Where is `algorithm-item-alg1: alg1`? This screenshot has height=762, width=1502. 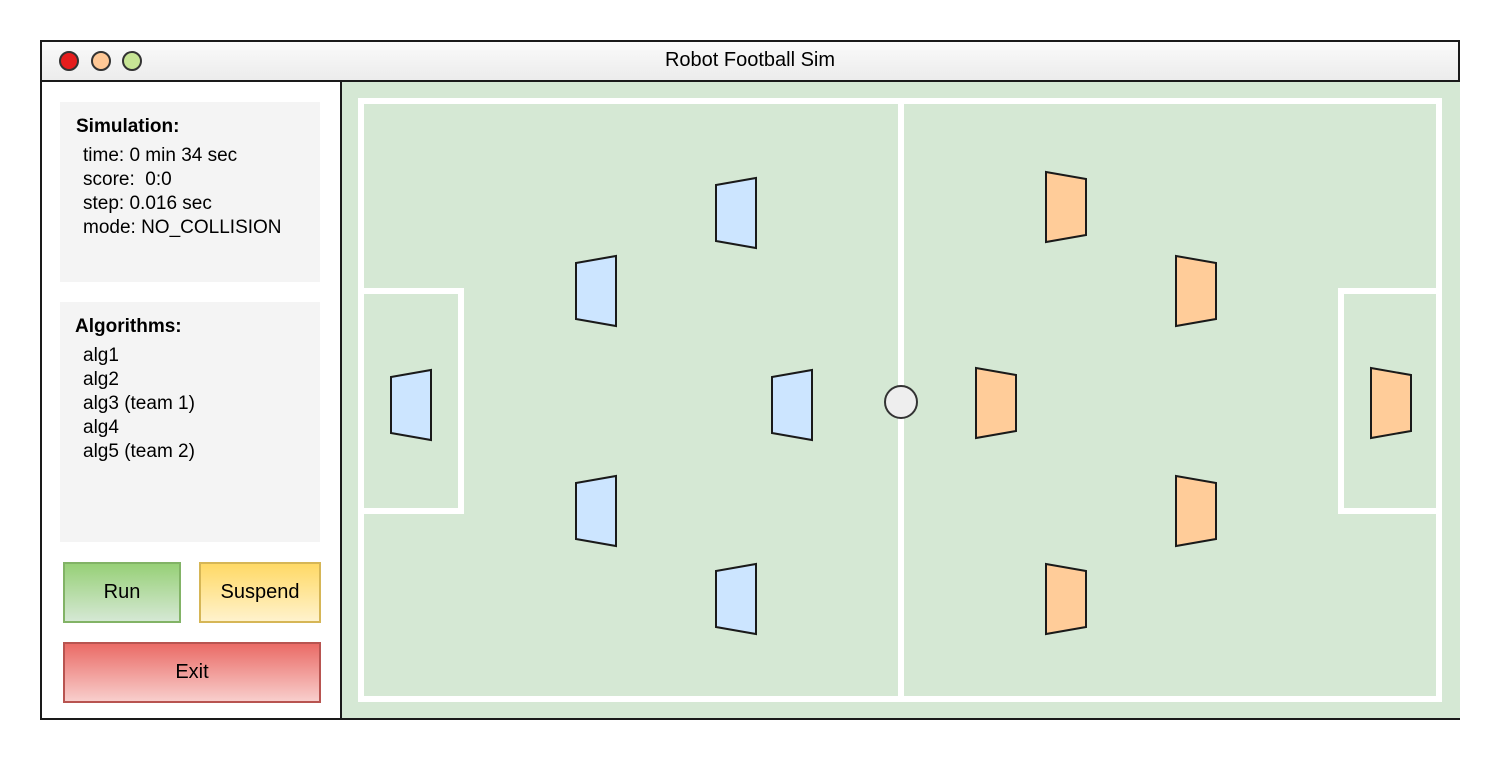
algorithm-item-alg1: alg1 is located at coordinates (139, 356).